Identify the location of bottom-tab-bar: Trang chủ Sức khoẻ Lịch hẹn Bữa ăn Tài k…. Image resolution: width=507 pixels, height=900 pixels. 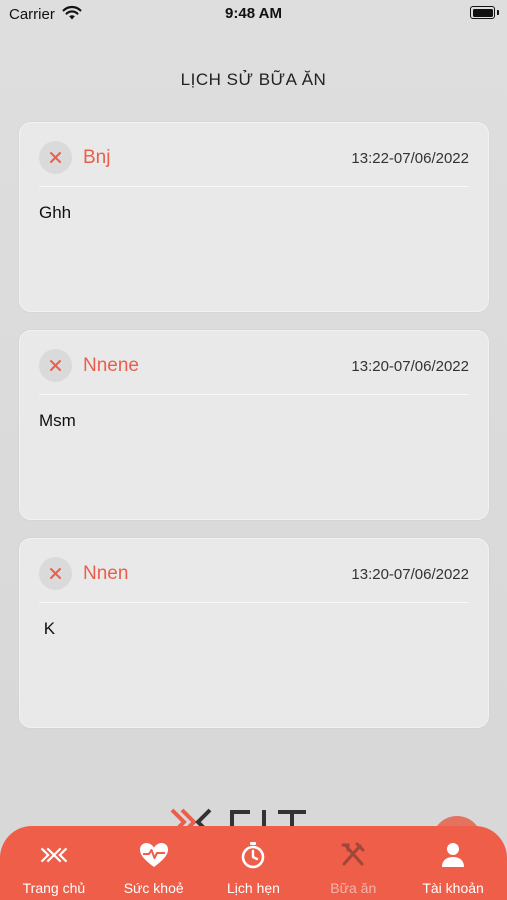
(253, 863).